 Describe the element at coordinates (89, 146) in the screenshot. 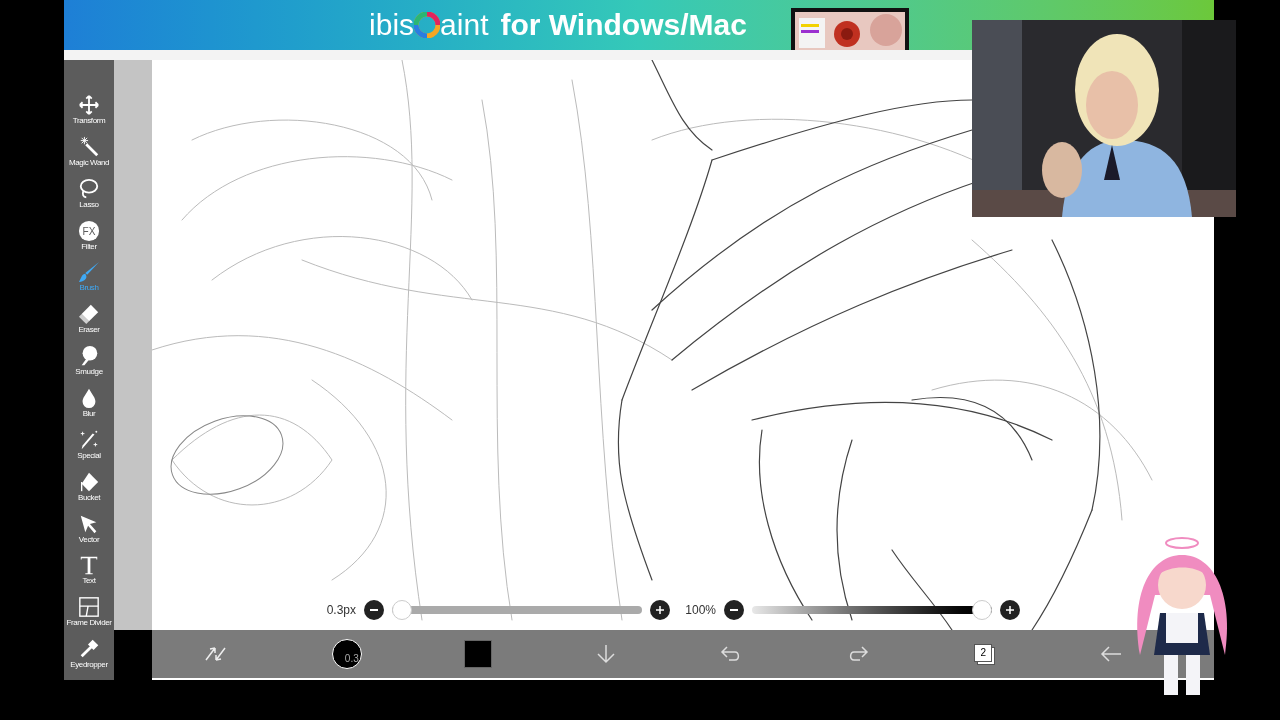

I see `magic-wand-icon` at that location.